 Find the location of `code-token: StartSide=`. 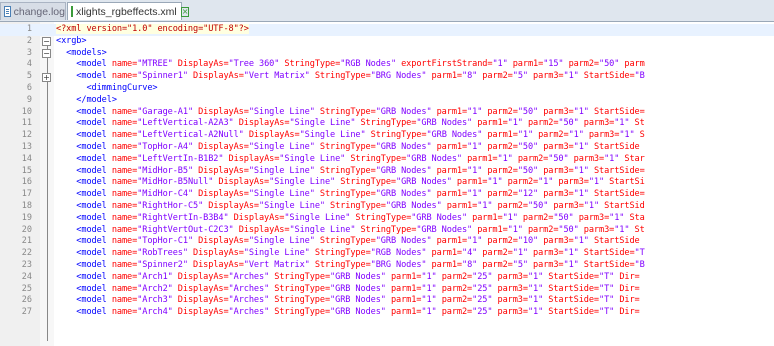

code-token: StartSide= is located at coordinates (574, 300).